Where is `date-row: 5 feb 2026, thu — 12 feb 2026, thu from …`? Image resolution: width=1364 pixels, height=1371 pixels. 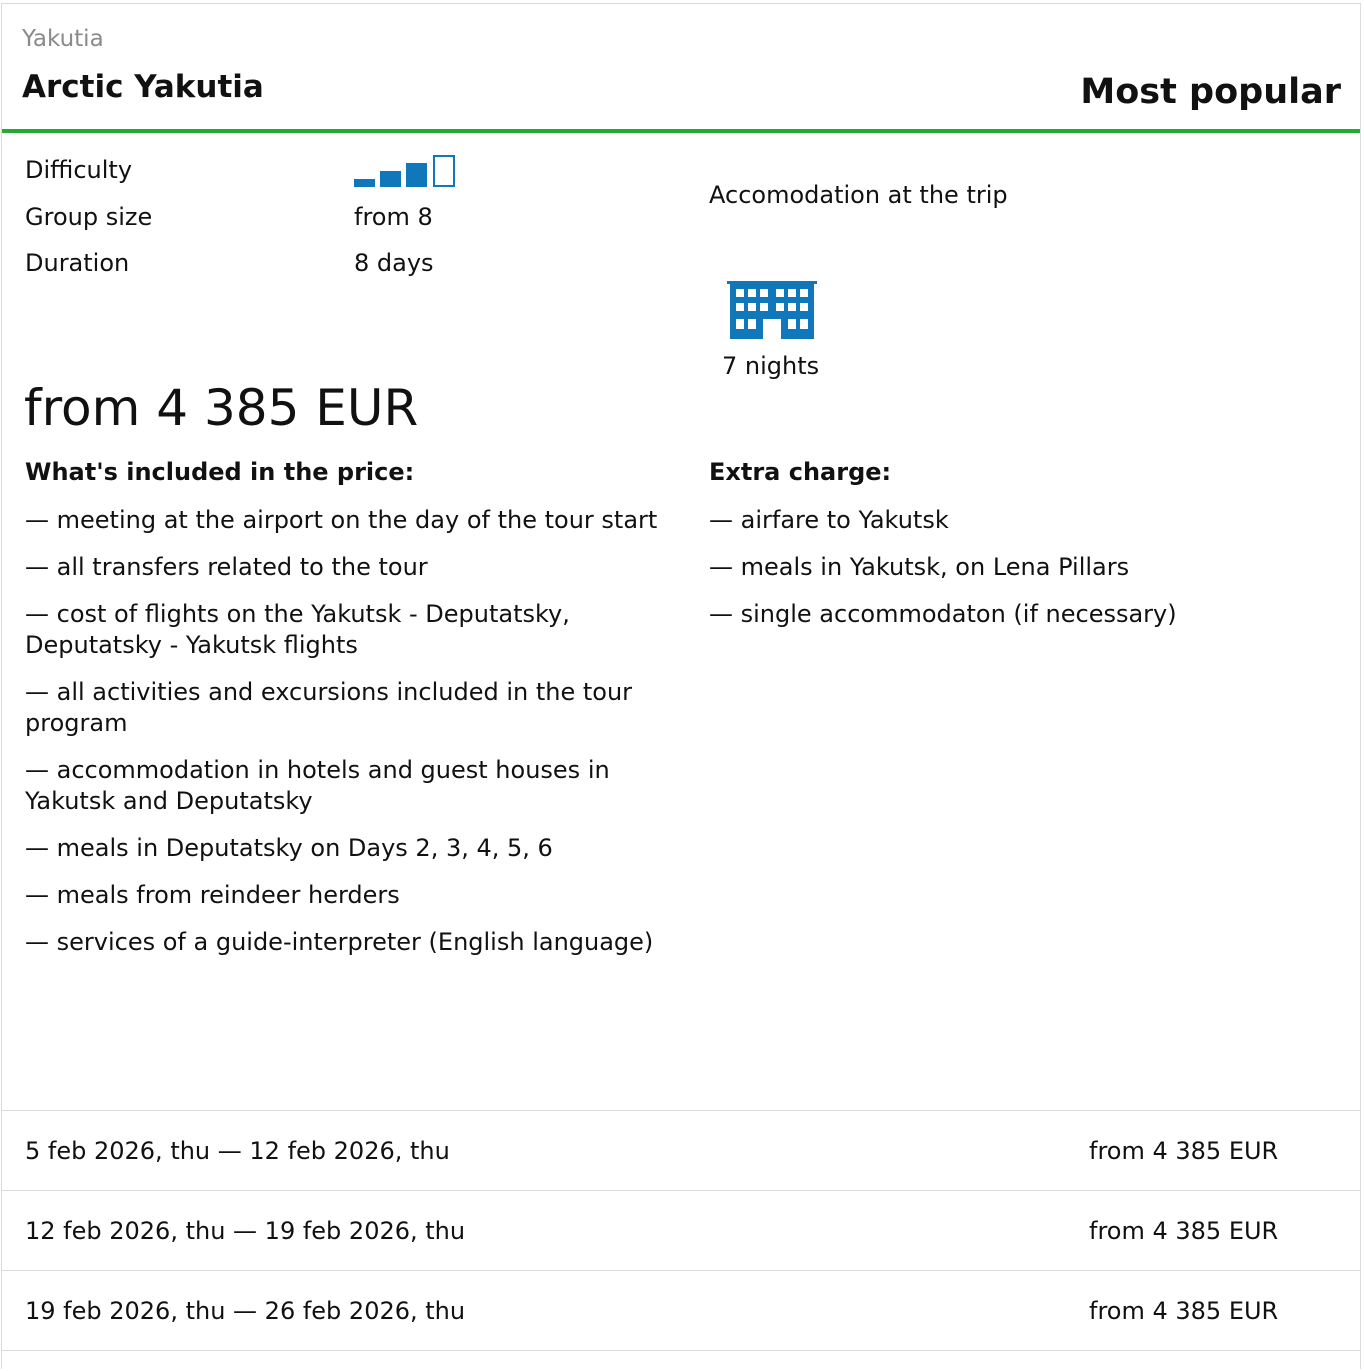
date-row: 5 feb 2026, thu — 12 feb 2026, thu from … is located at coordinates (681, 1150).